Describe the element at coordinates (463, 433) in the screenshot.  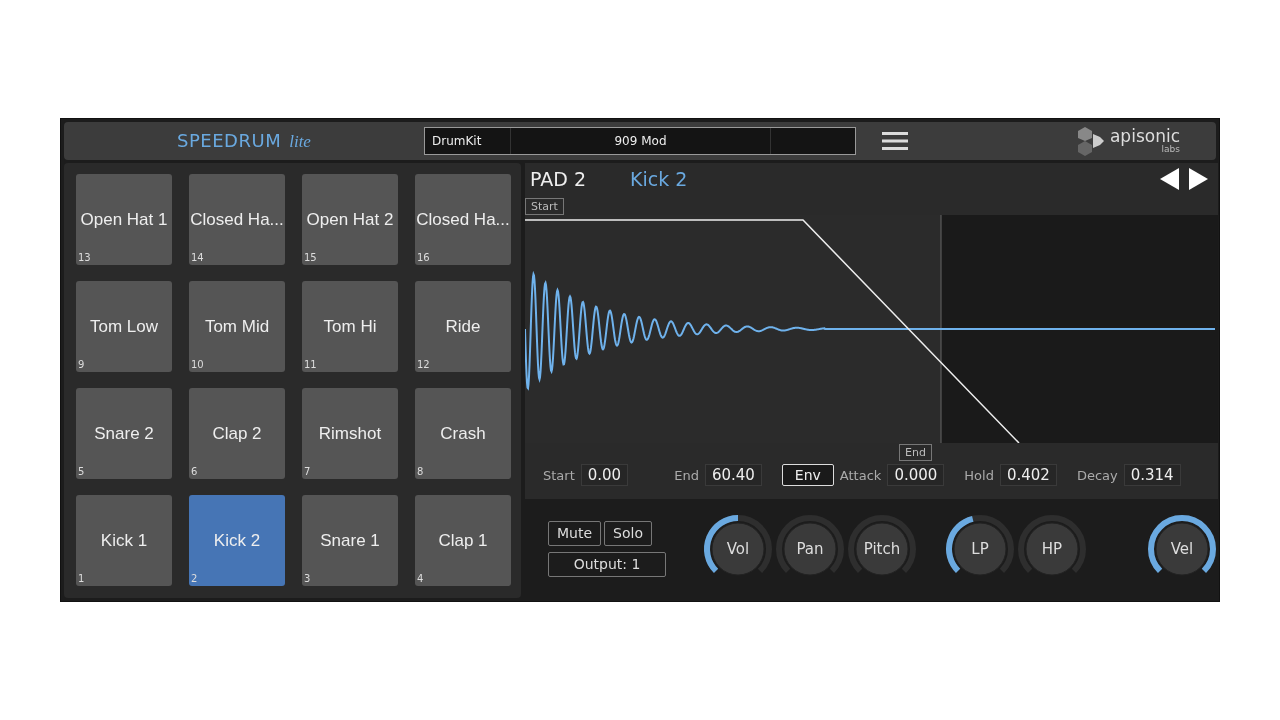
I see `drum-pad: Crash 8` at that location.